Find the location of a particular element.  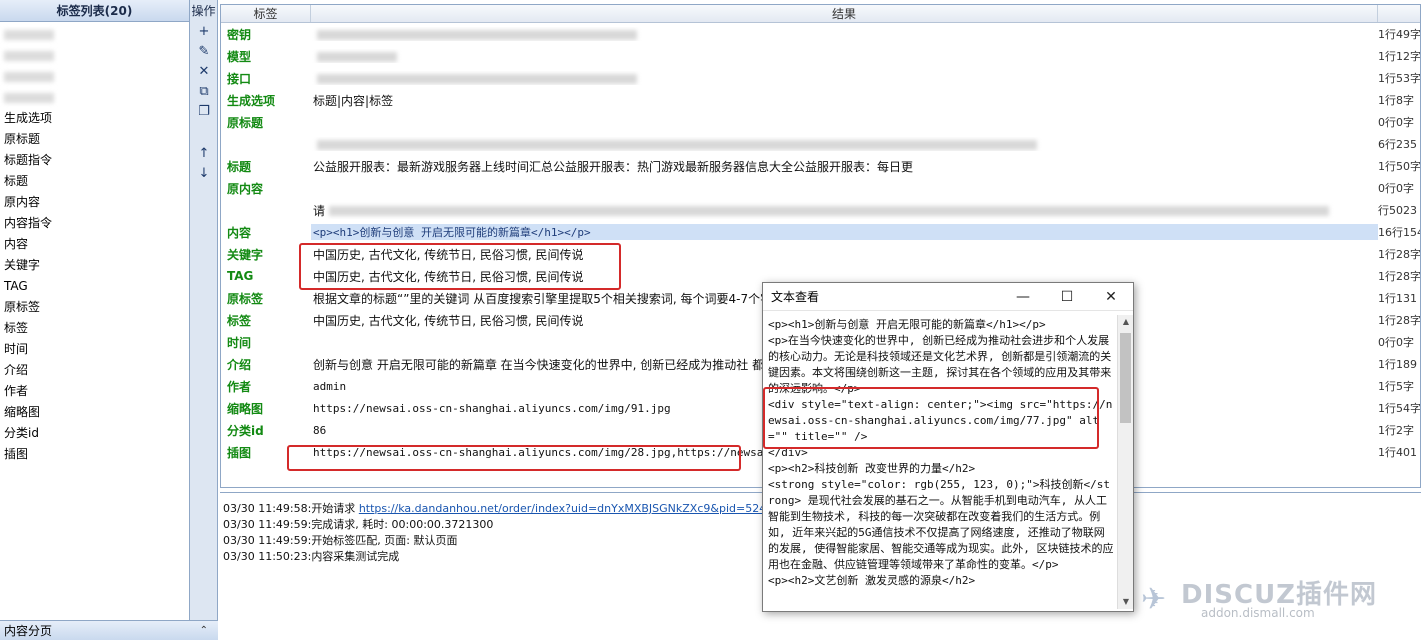

row-tag: 缩略图 is located at coordinates (245, 408).